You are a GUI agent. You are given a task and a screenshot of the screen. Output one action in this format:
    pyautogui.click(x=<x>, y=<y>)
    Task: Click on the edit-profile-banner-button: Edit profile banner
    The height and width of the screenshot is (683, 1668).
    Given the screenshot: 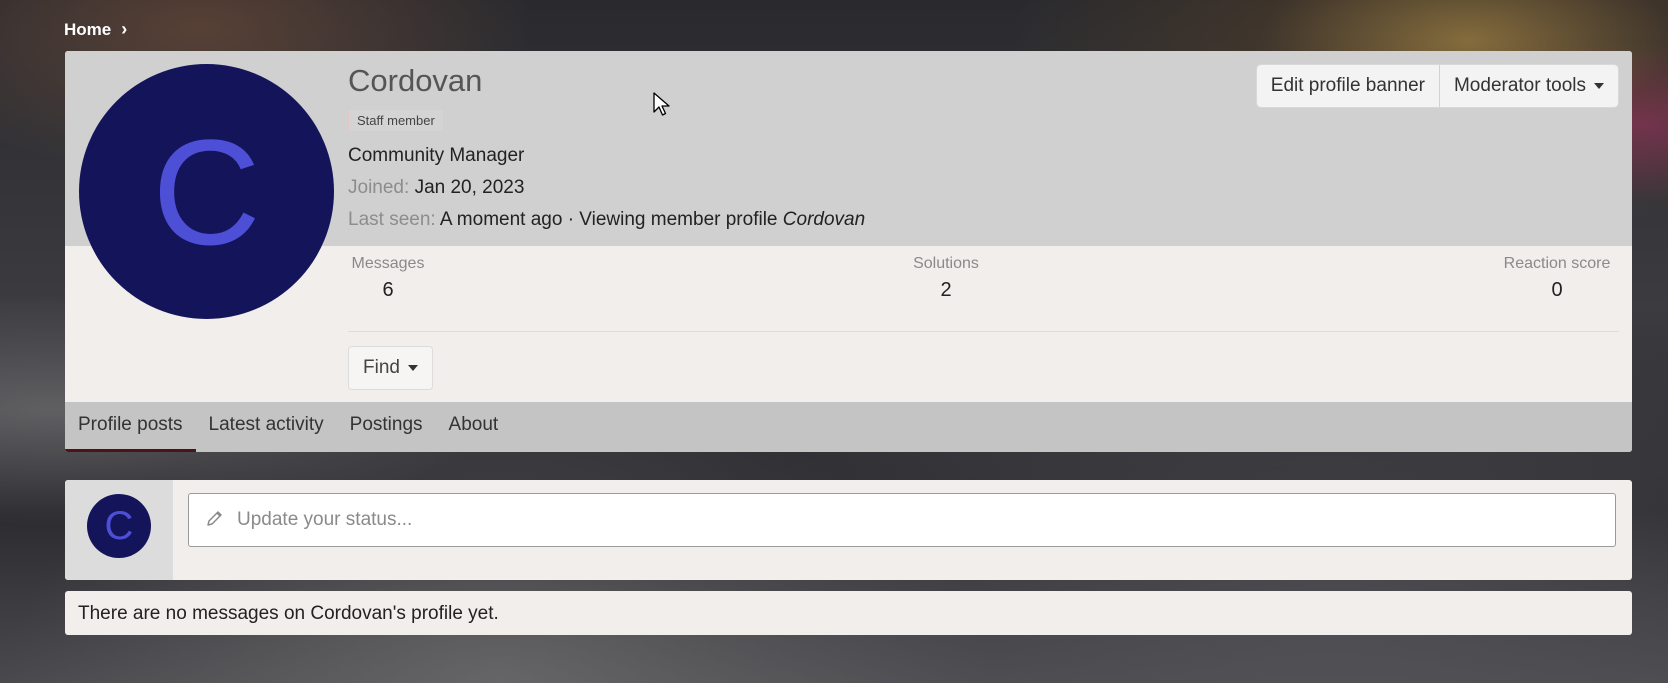 What is the action you would take?
    pyautogui.click(x=1347, y=86)
    